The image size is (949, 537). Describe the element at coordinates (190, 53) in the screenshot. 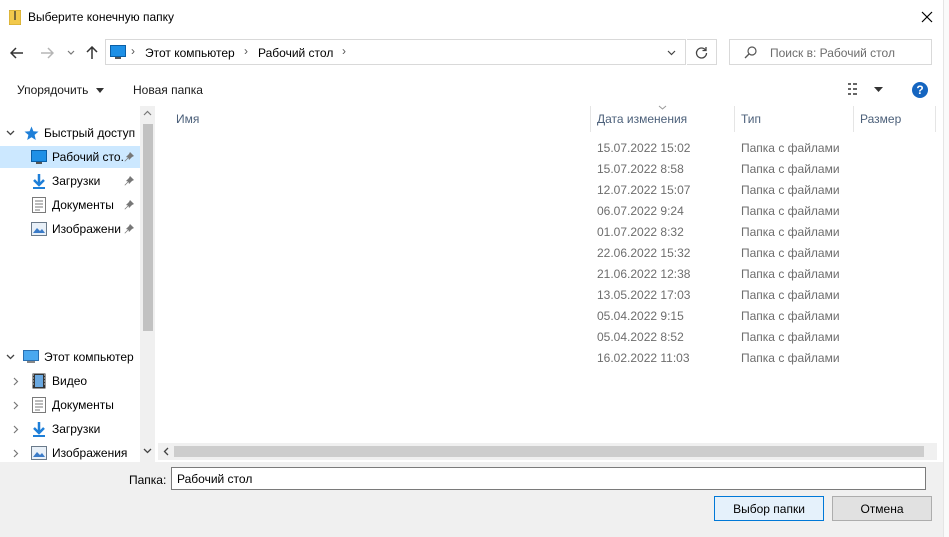

I see `breadcrumb-this-pc: Этот компьютер` at that location.